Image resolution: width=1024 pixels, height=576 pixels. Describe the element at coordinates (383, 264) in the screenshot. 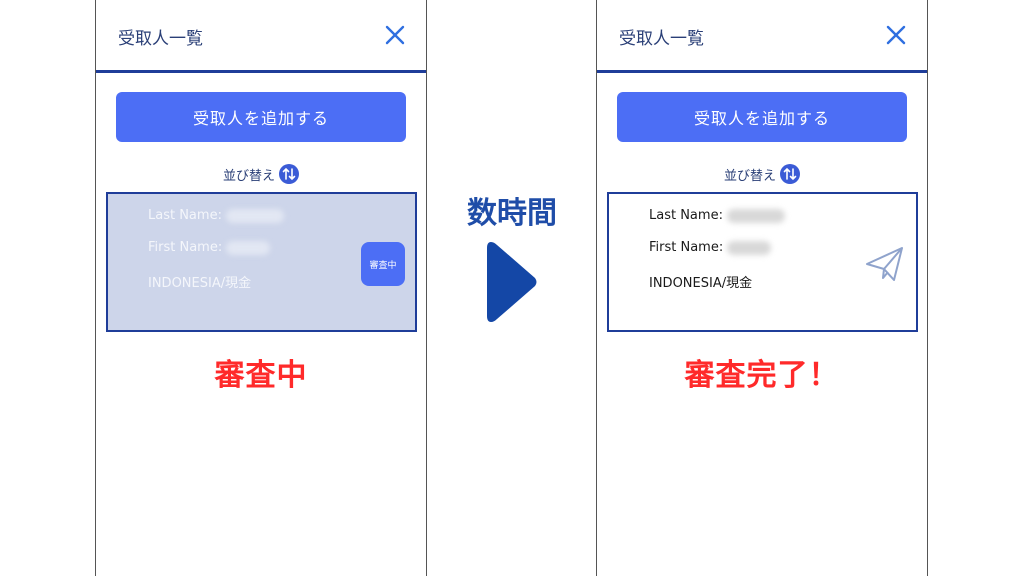

I see `status-badge: 審査中` at that location.